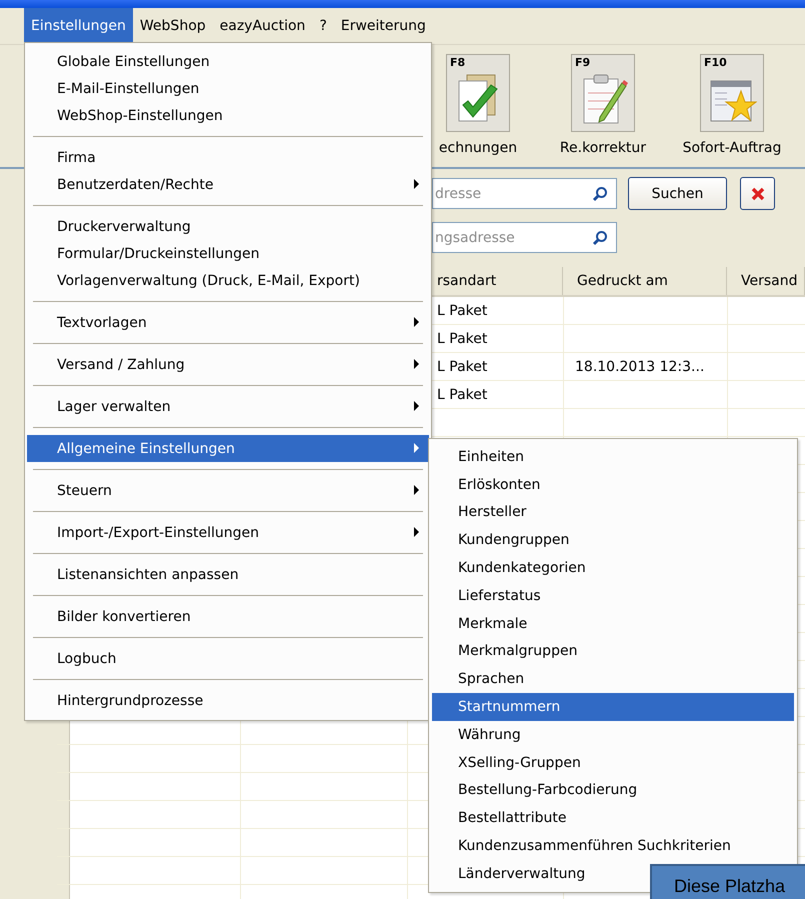 The image size is (805, 899). I want to click on menu-item: Einheiten, so click(613, 457).